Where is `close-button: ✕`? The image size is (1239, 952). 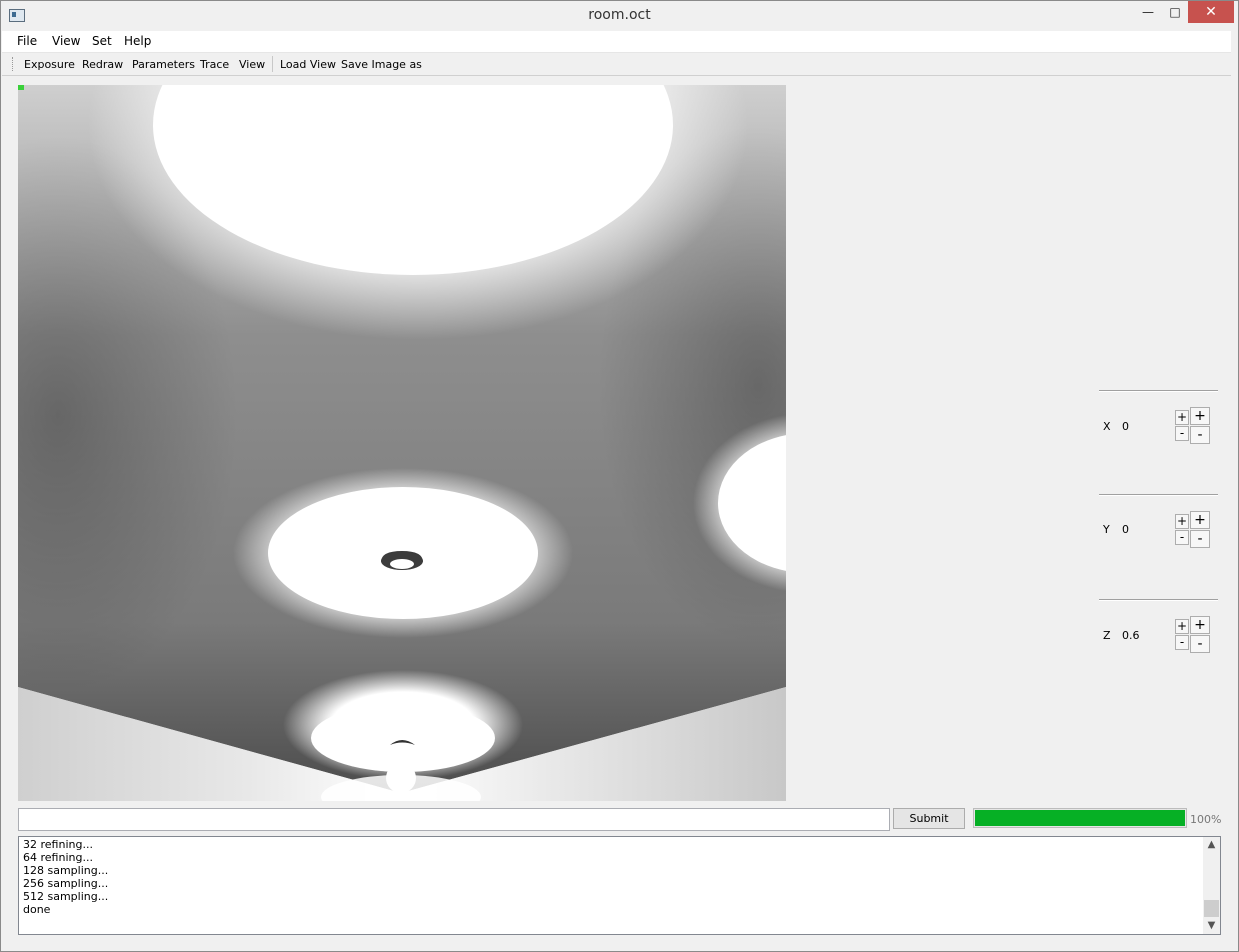
close-button: ✕ is located at coordinates (1211, 12).